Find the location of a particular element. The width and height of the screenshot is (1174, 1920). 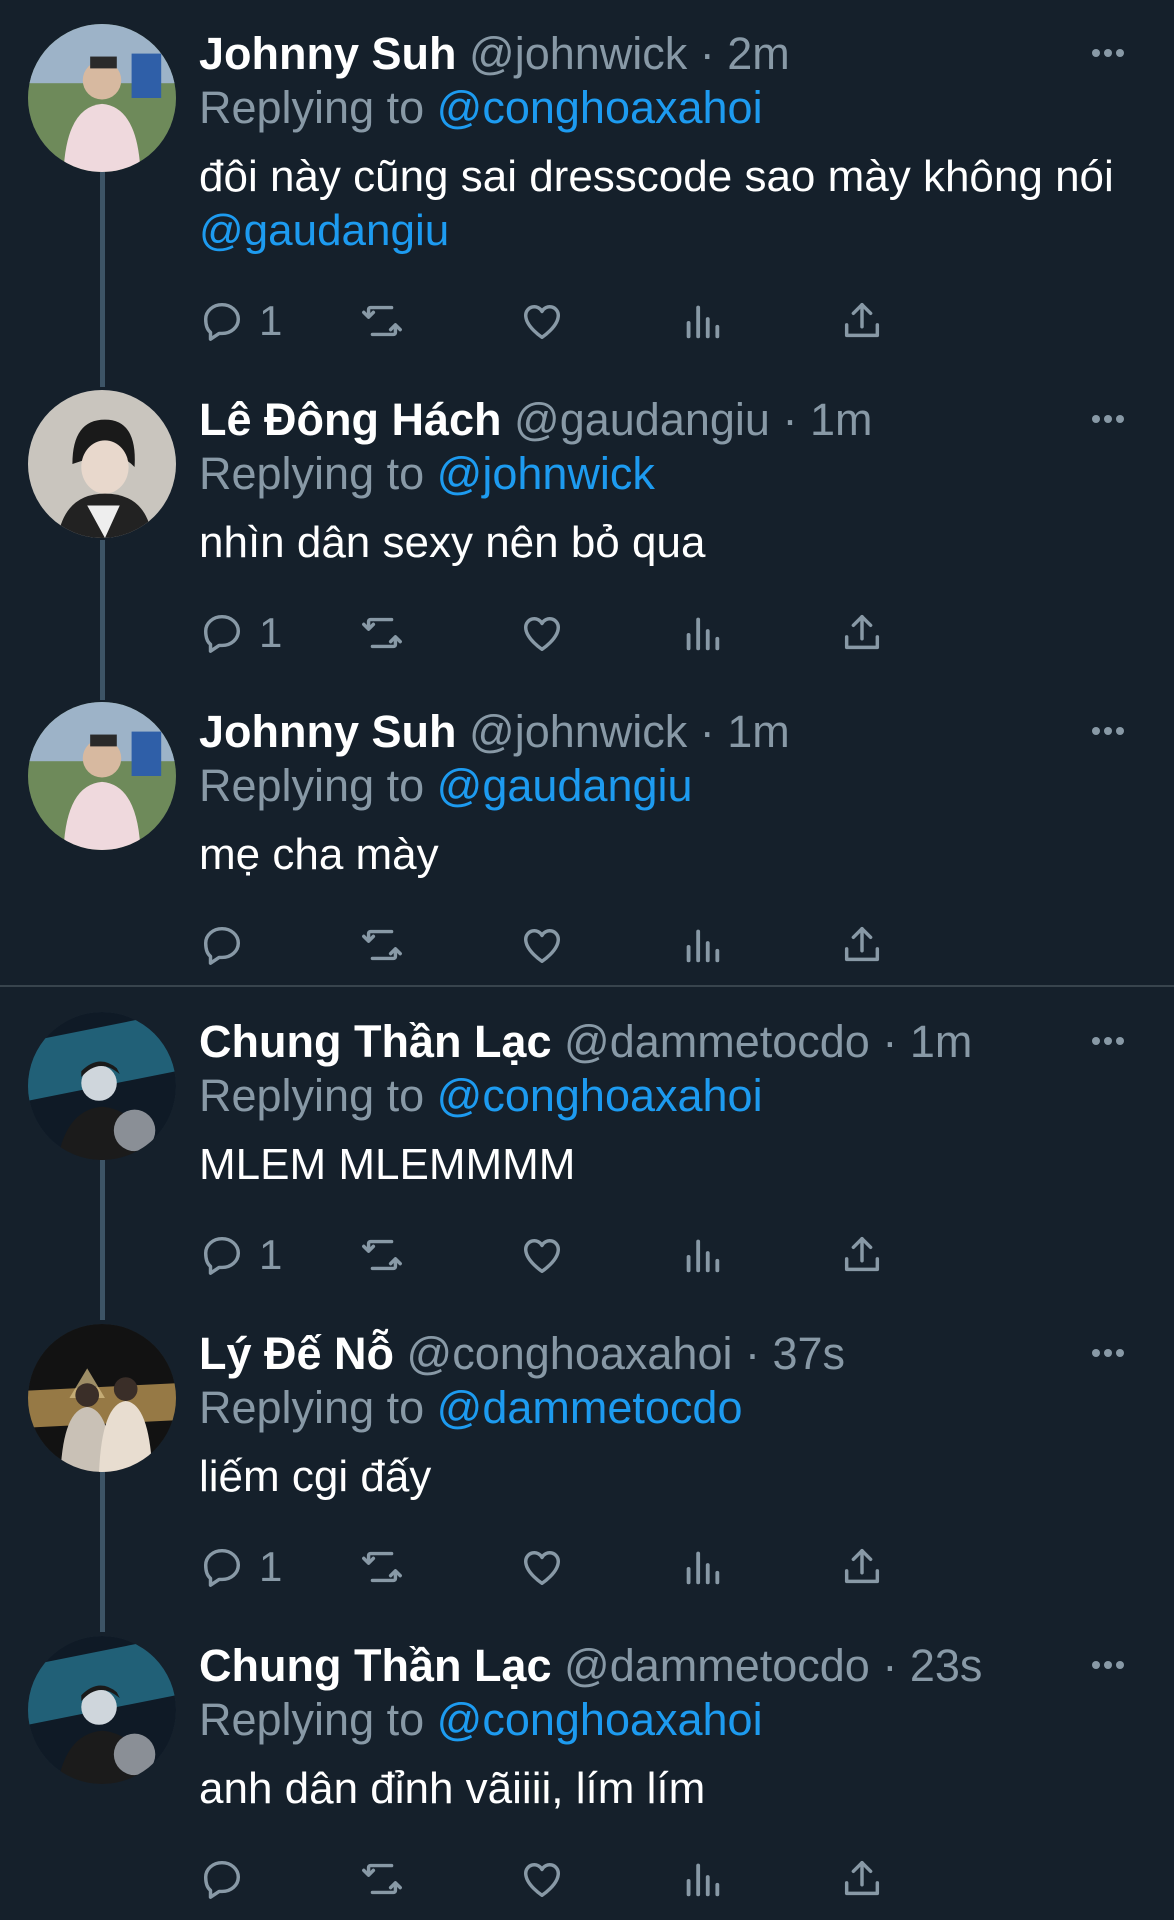

replying-mention: @dammetocdo is located at coordinates (590, 1407).